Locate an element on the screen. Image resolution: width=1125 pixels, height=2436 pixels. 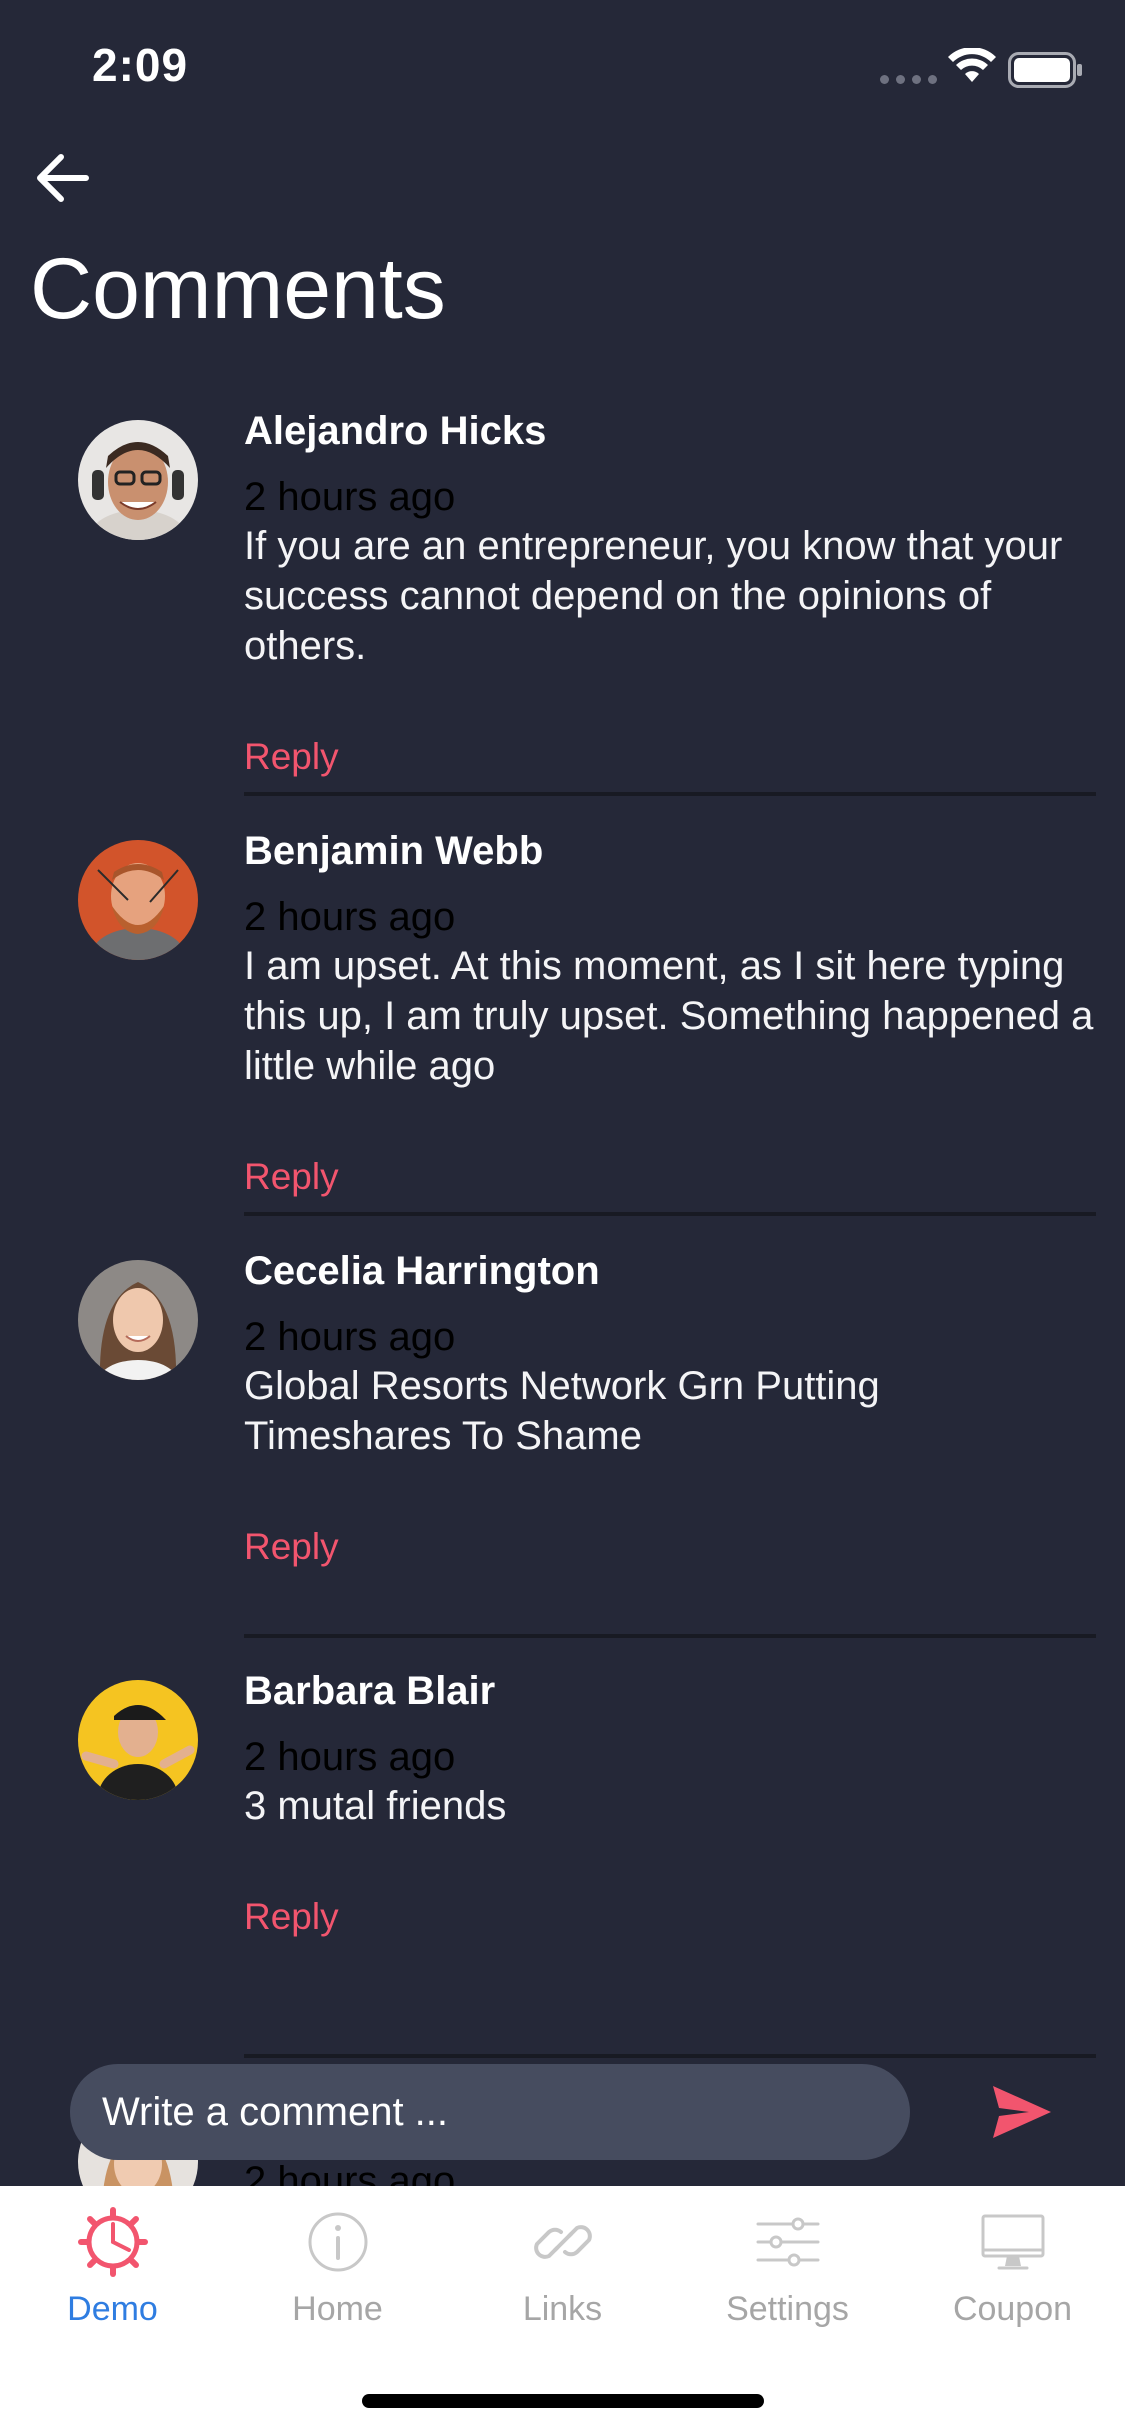
home-indicator is located at coordinates (563, 2401).